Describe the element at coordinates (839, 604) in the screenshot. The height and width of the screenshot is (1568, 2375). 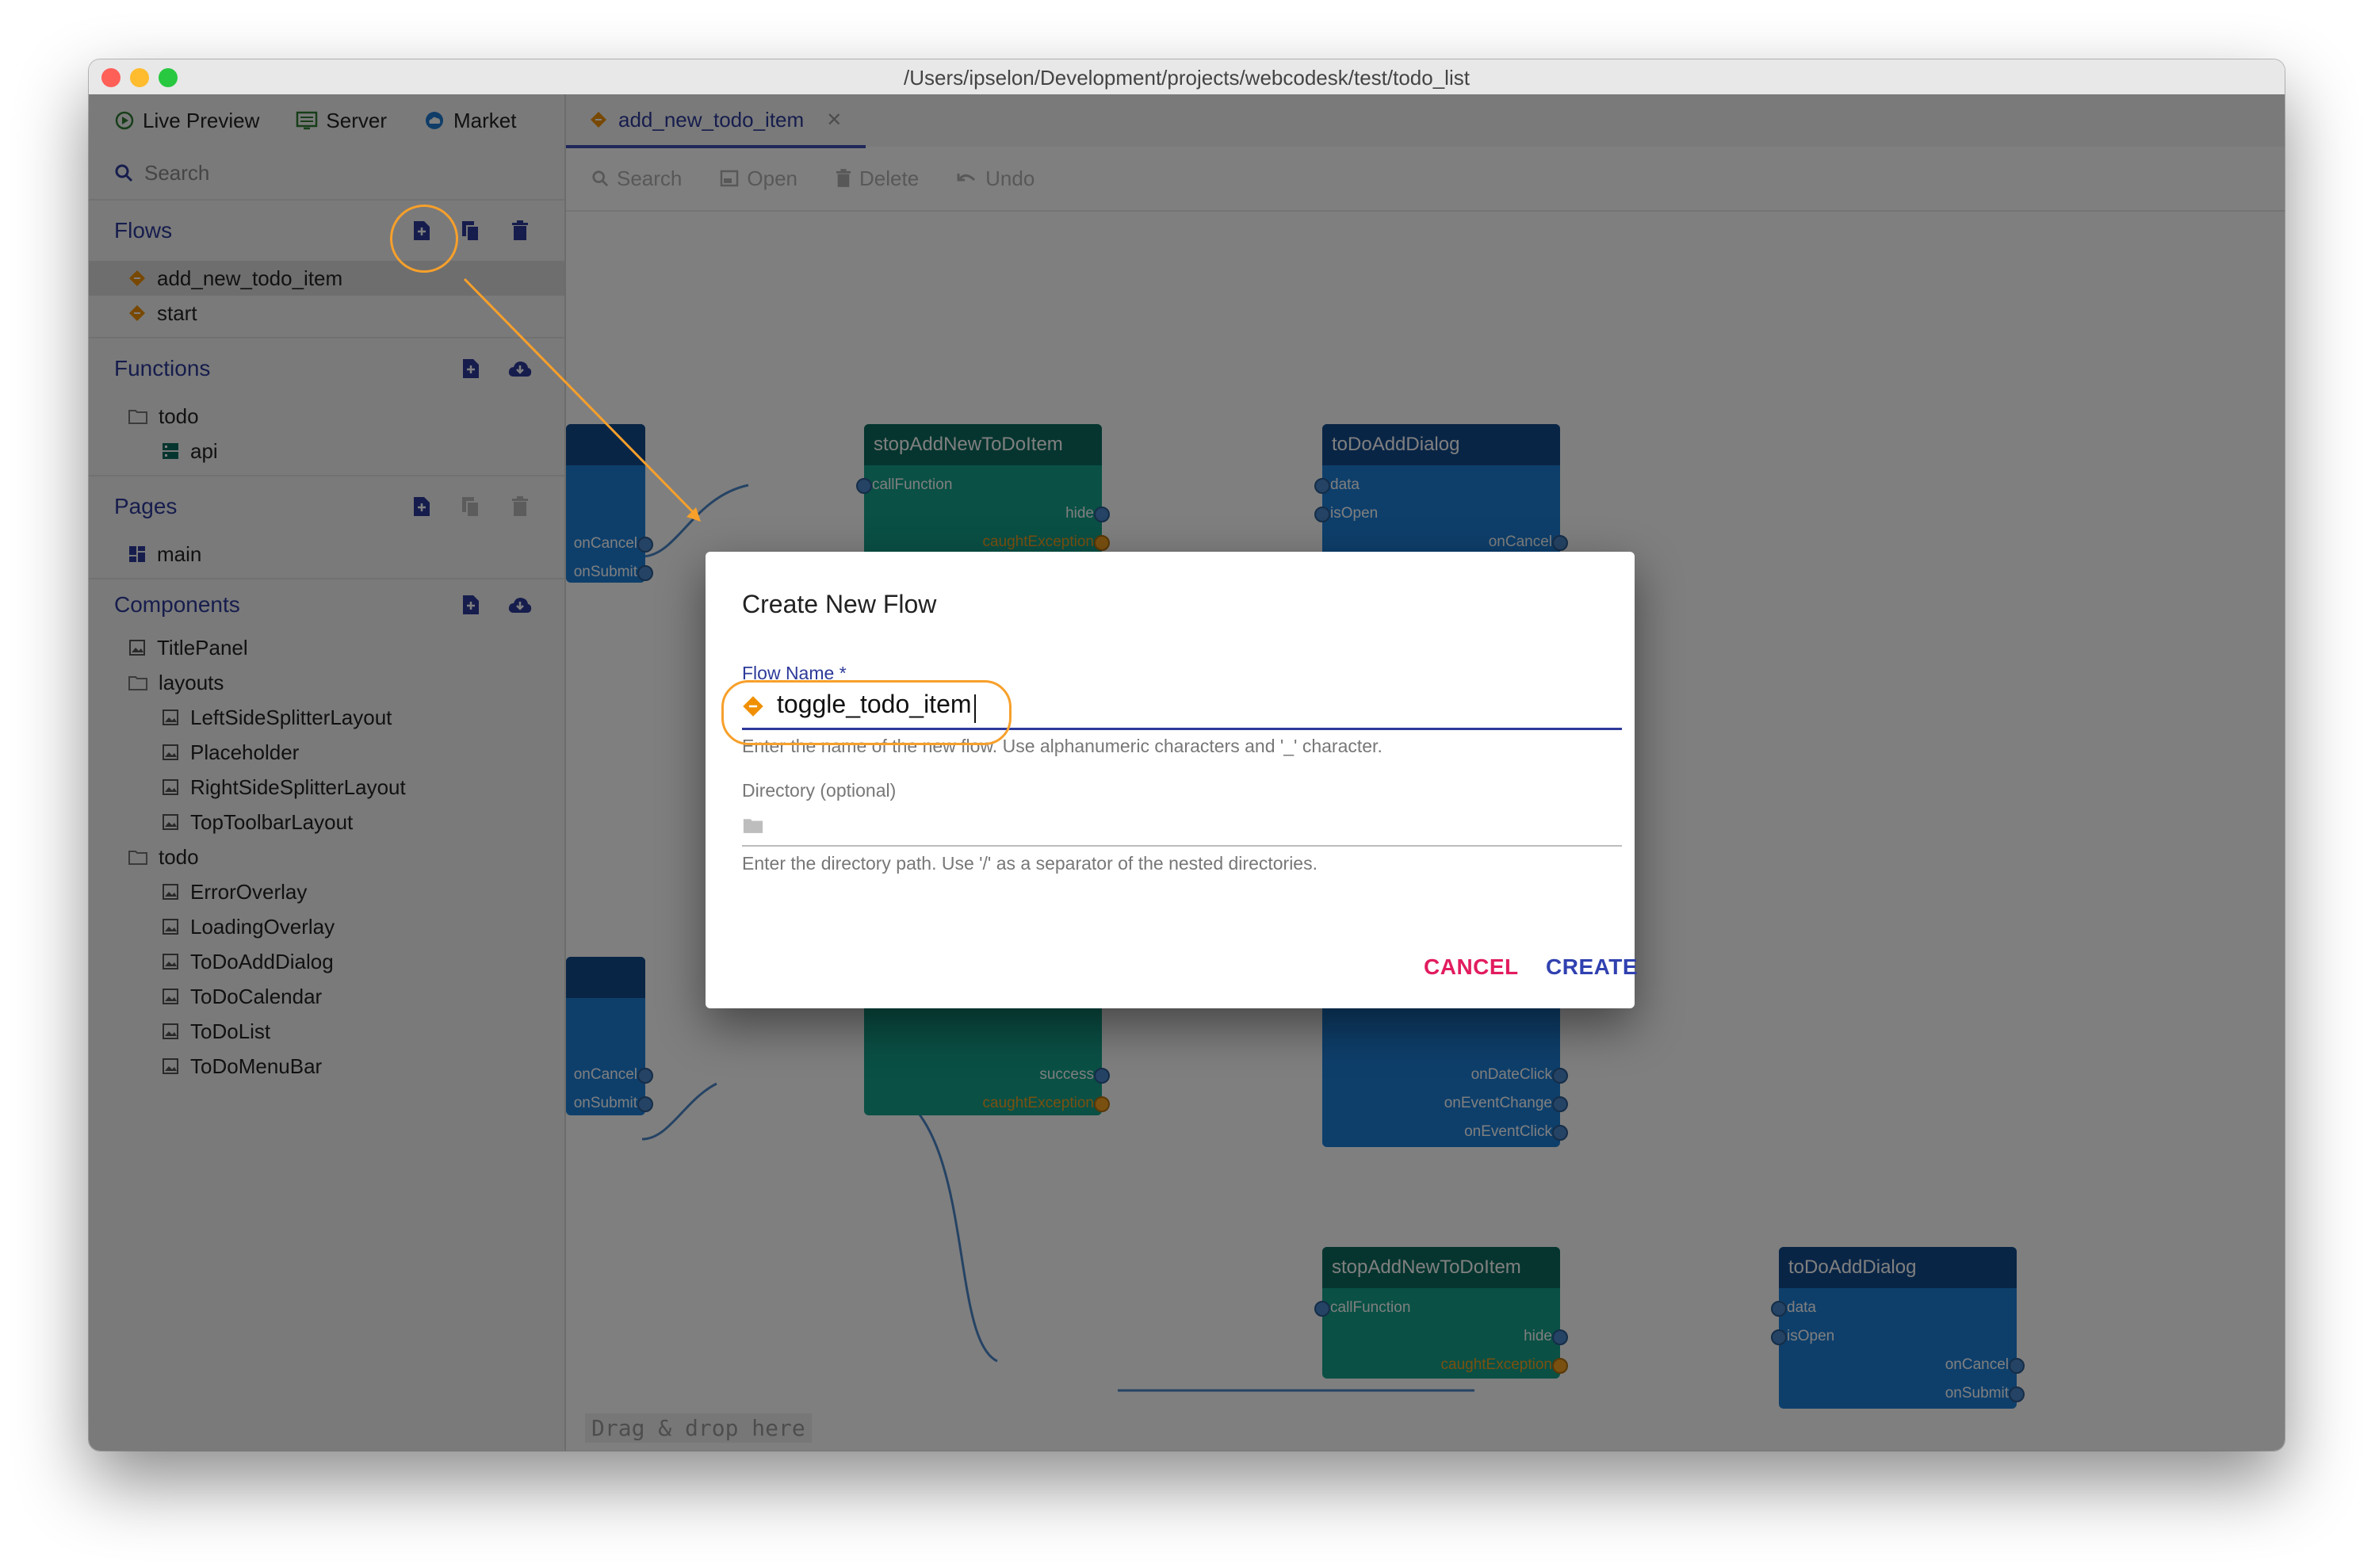
I see `dialog-title: Create New Flow` at that location.